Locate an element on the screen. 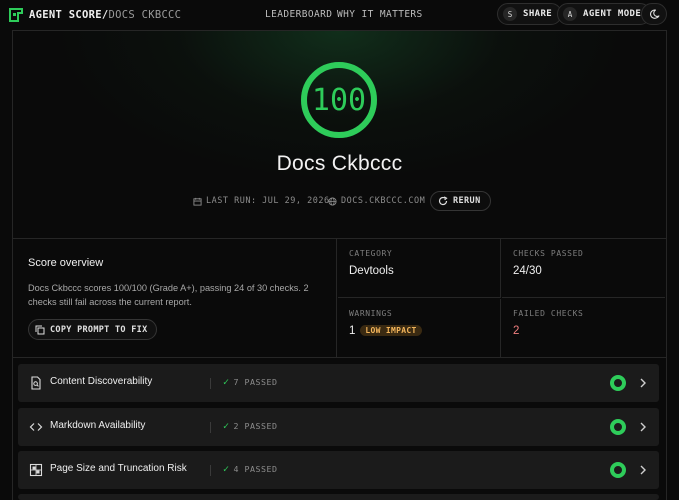 This screenshot has width=679, height=500. site-domain: DOCS.CKBCCC.COM is located at coordinates (376, 201).